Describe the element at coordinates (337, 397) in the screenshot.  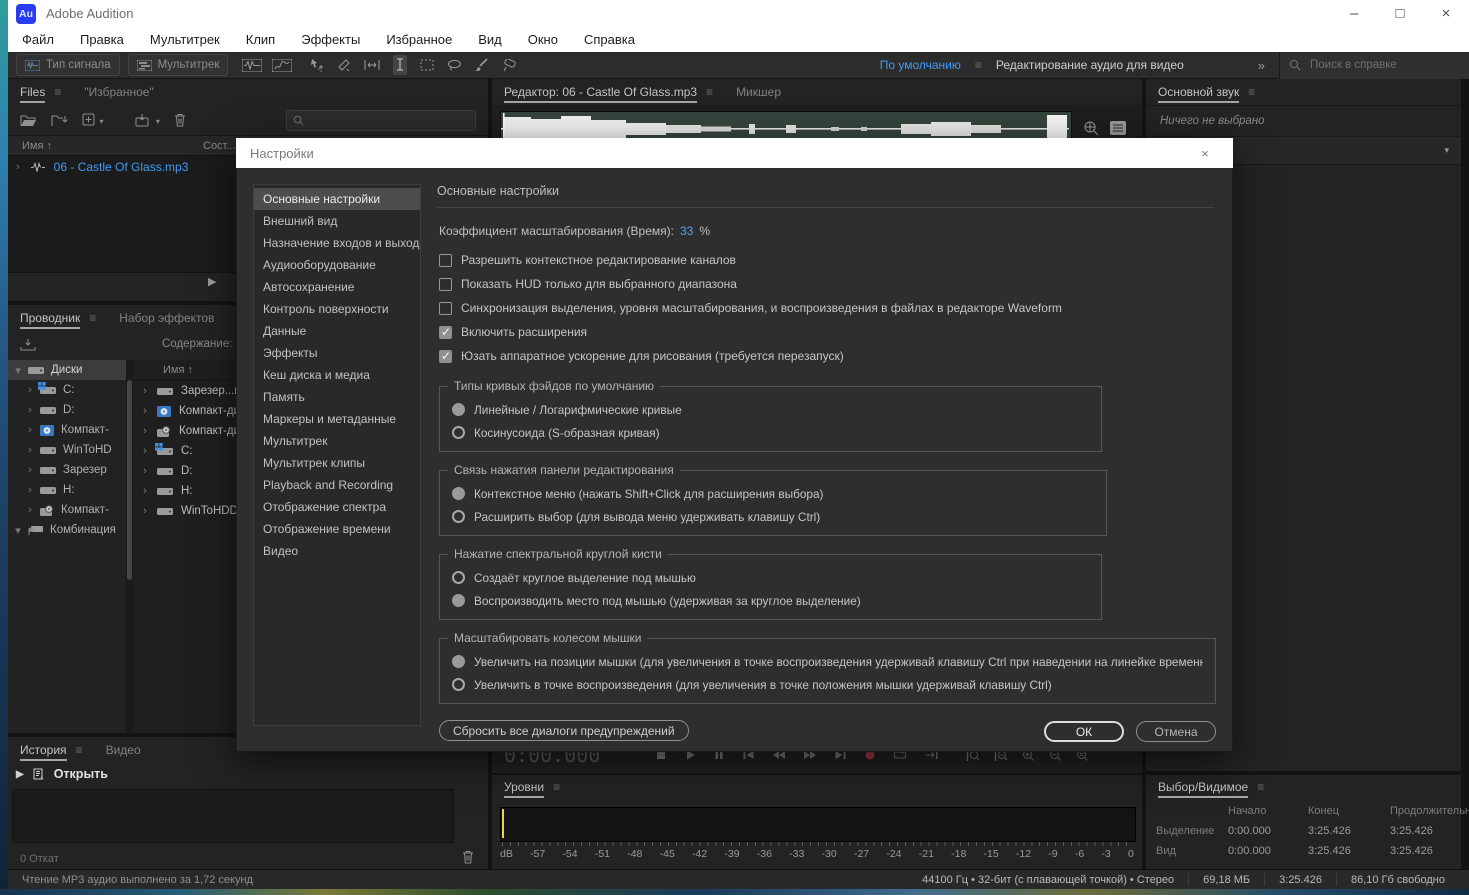
I see `category-memory: Память` at that location.